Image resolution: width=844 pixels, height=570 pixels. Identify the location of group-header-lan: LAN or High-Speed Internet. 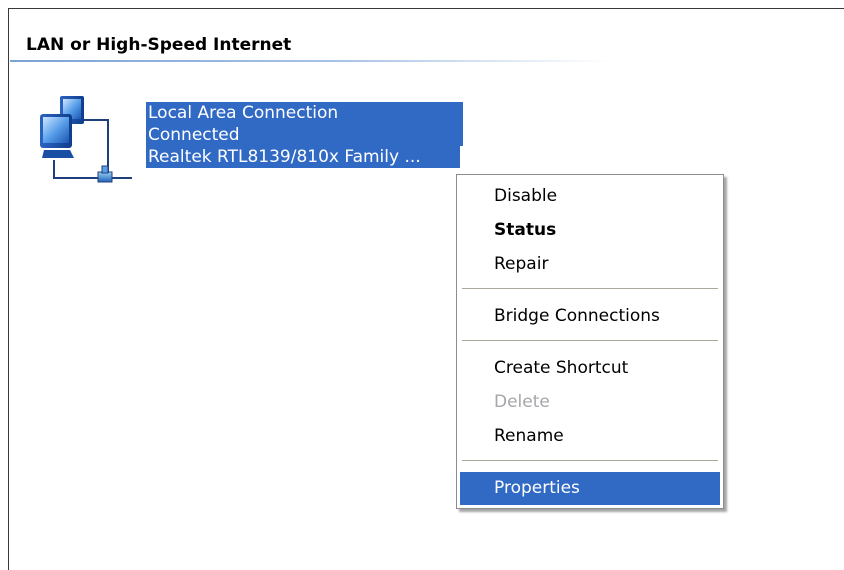
(159, 45).